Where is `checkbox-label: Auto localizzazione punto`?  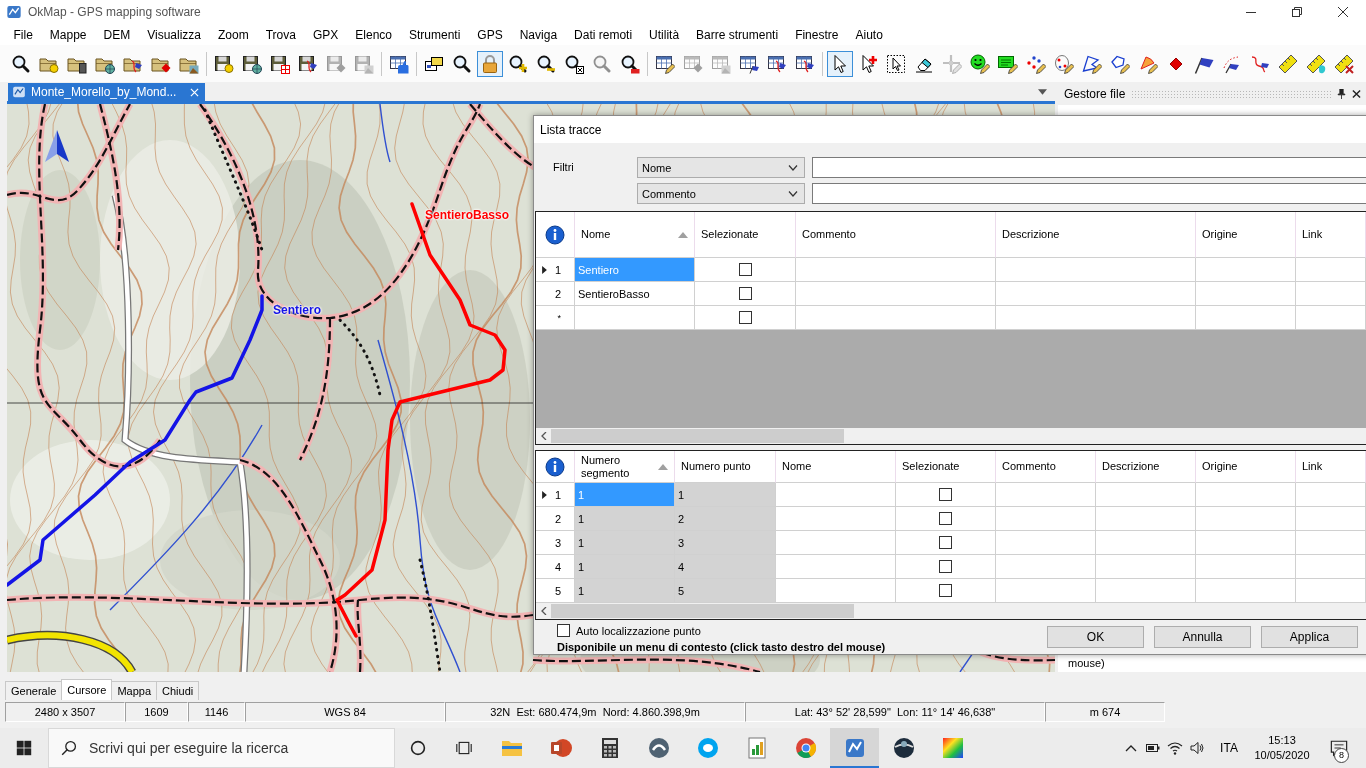 checkbox-label: Auto localizzazione punto is located at coordinates (638, 630).